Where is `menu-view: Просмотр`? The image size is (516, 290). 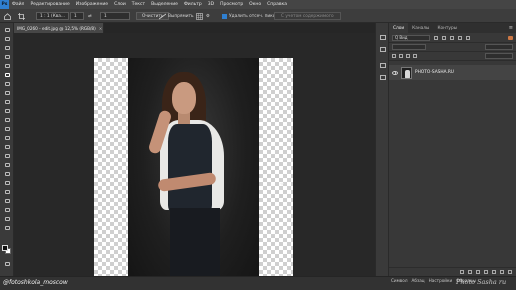
menu-view: Просмотр is located at coordinates (231, 4).